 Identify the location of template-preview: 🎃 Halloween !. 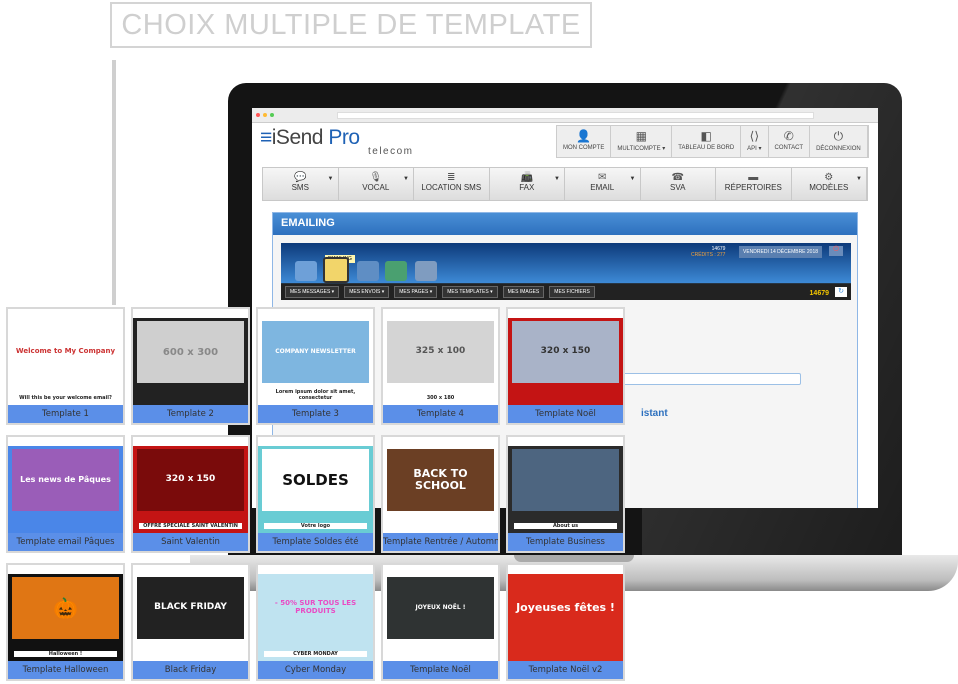
(65, 613).